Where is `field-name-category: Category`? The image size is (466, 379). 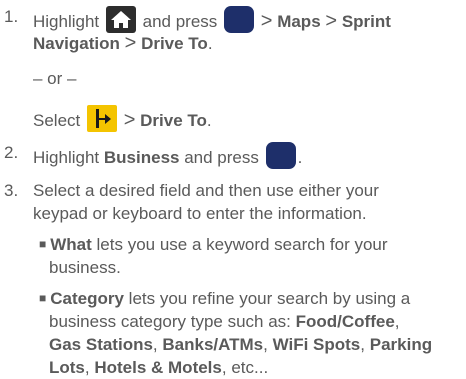
field-name-category: Category is located at coordinates (87, 298).